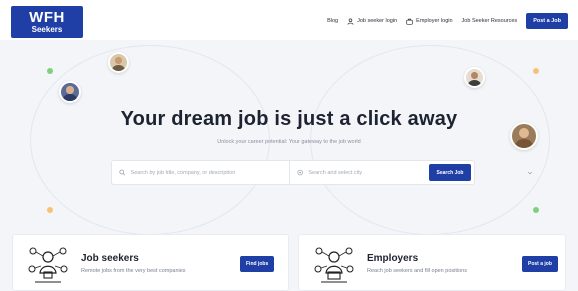 This screenshot has height=291, width=578. Describe the element at coordinates (48, 265) in the screenshot. I see `job-seeker-illustration-icon` at that location.